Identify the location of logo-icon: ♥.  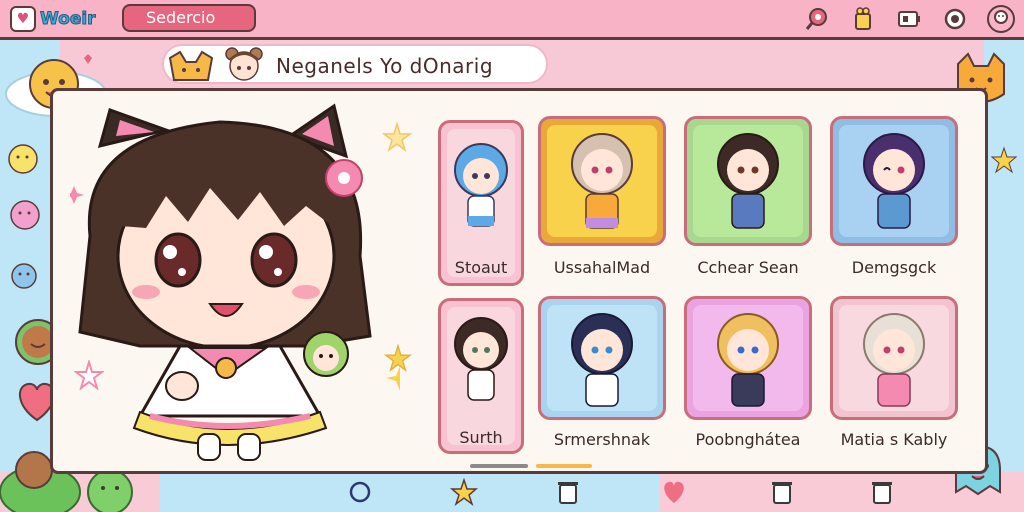
(23, 19).